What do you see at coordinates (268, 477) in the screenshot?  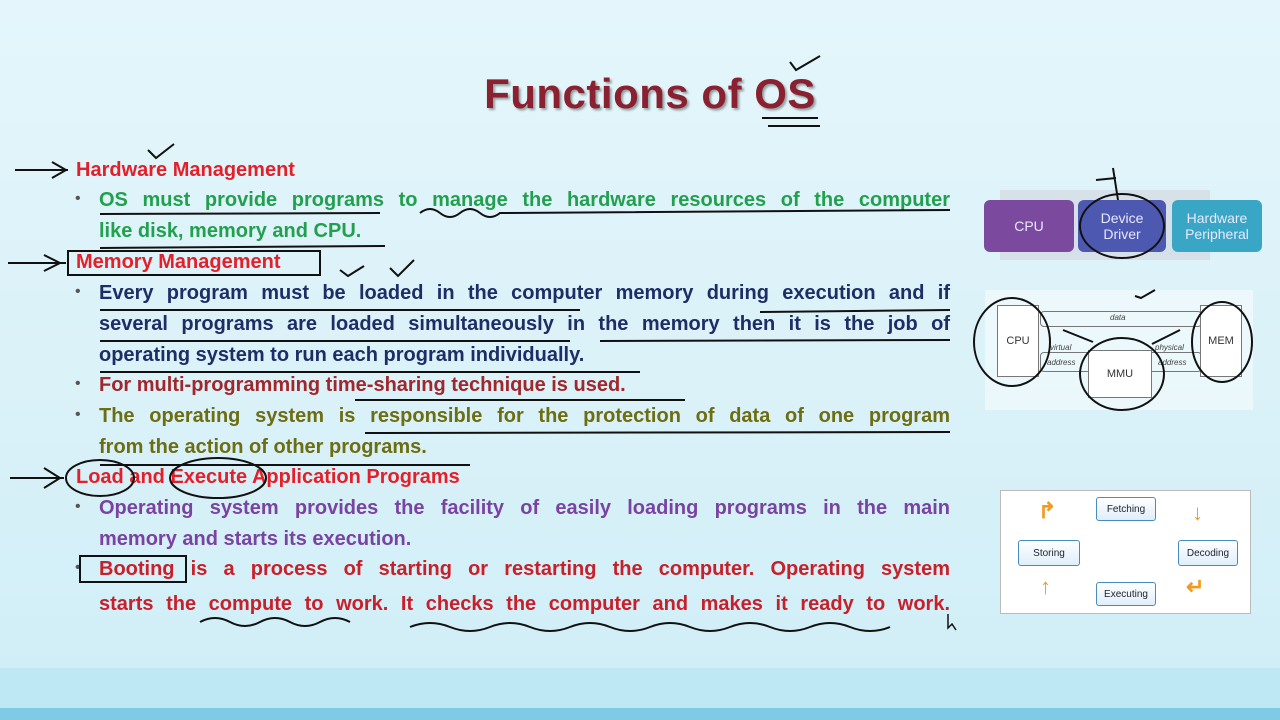 I see `heading-load-execute: Load and Execute Application Programs` at bounding box center [268, 477].